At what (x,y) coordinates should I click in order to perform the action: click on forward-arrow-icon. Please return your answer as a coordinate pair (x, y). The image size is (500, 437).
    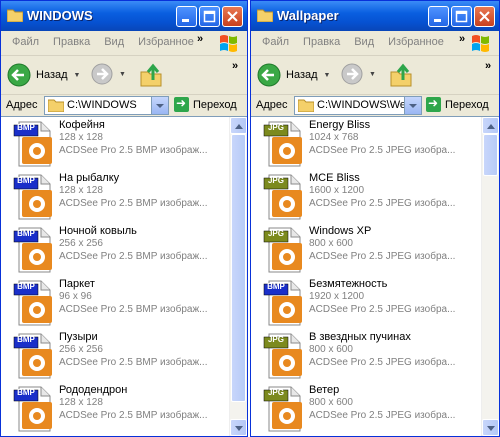
    Looking at the image, I should click on (352, 74).